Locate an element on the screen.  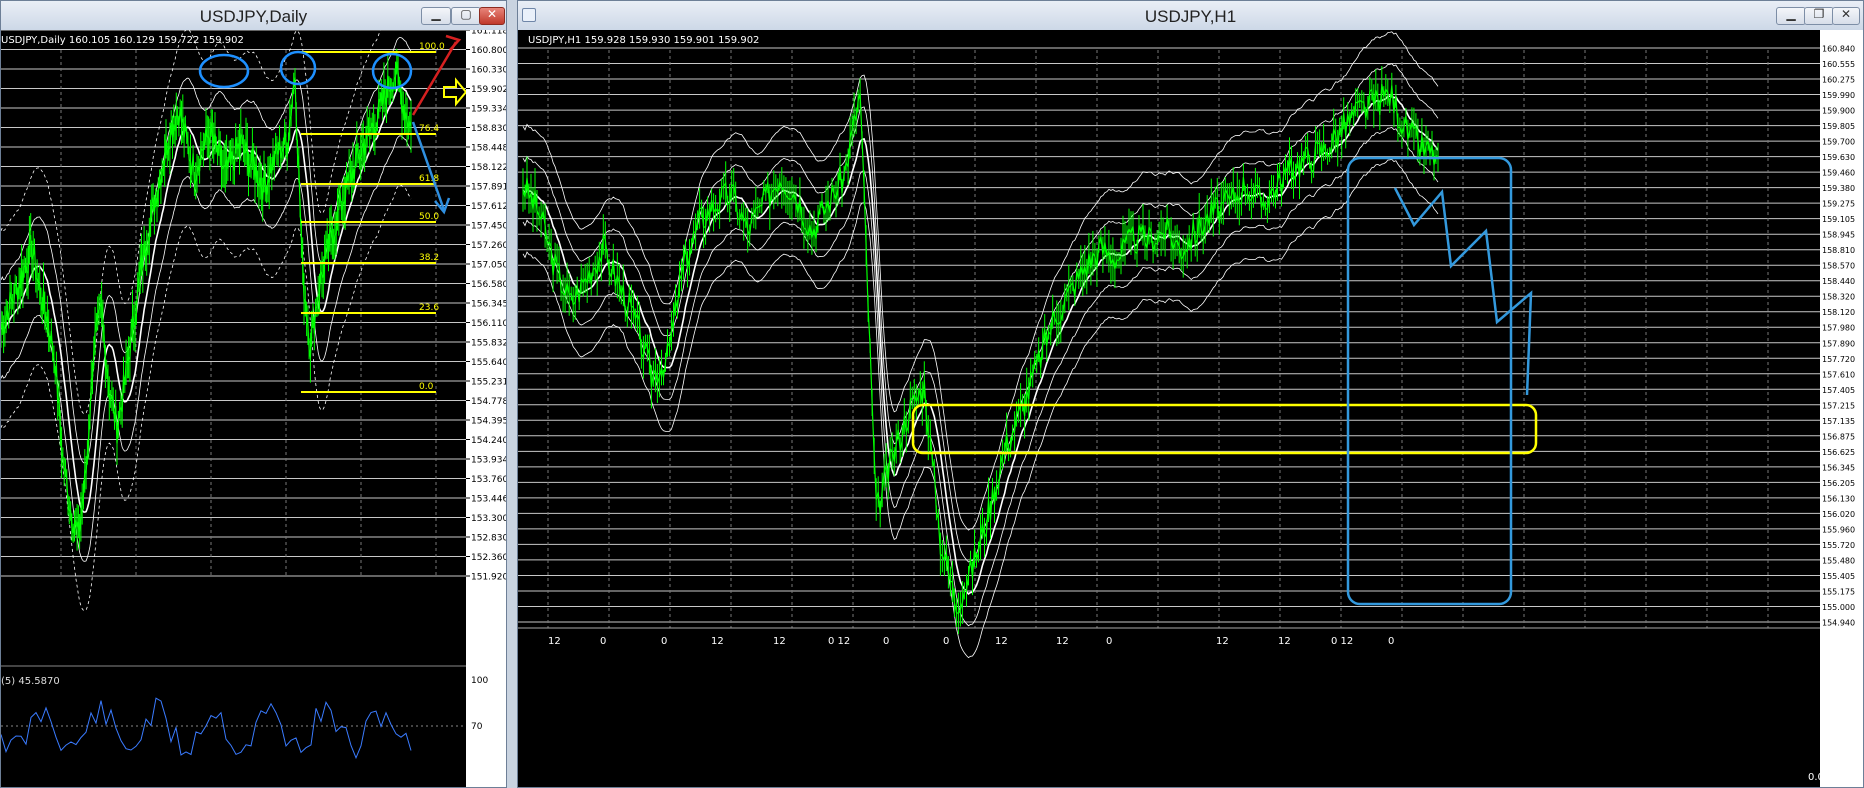
price-label: 157.612 is located at coordinates (488, 207).